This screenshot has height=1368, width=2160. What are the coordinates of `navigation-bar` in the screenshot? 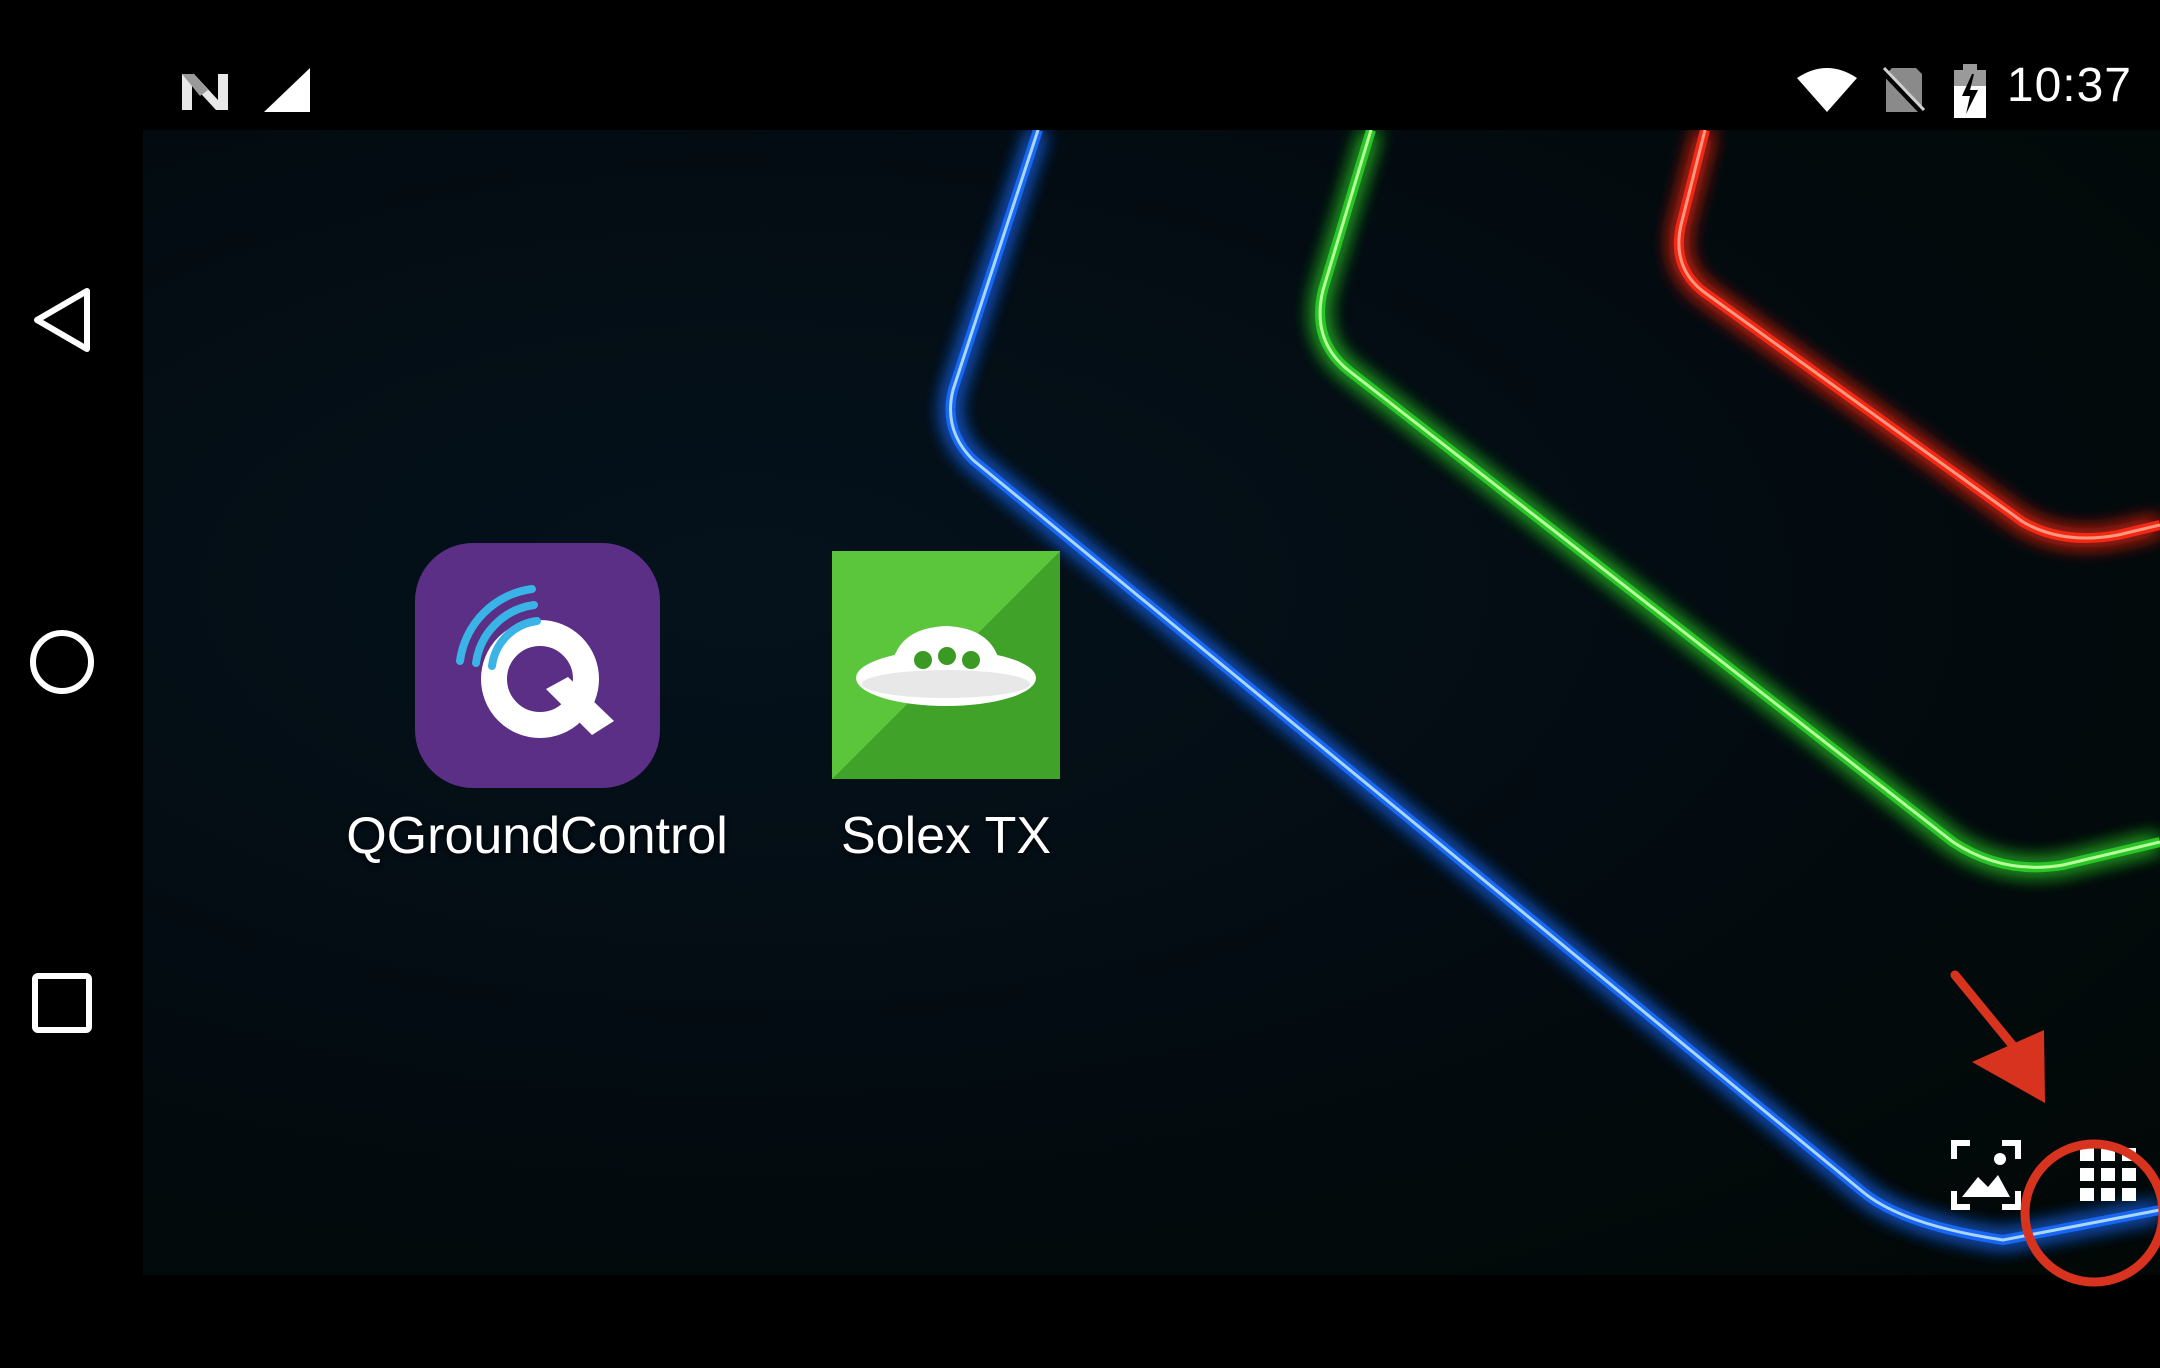 It's located at (71, 749).